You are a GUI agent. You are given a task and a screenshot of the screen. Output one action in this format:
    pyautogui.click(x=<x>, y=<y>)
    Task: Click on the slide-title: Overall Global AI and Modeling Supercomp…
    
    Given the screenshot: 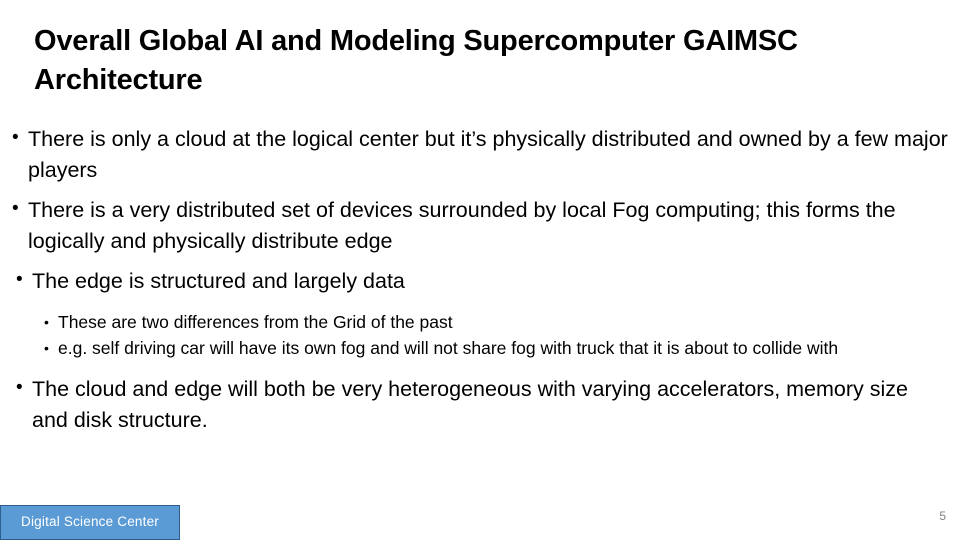 What is the action you would take?
    pyautogui.click(x=416, y=60)
    